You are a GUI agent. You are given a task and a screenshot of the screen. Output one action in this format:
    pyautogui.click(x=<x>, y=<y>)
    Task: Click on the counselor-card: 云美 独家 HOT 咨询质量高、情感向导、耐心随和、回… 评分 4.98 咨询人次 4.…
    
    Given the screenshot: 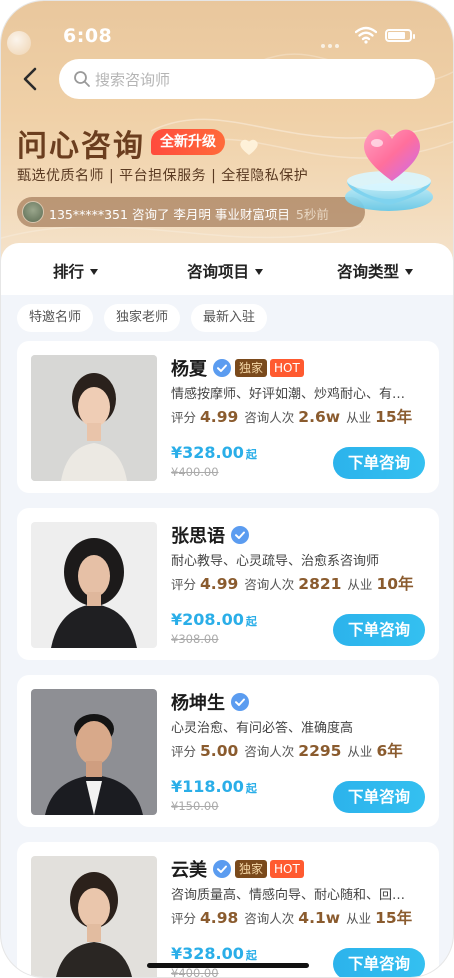 What is the action you would take?
    pyautogui.click(x=228, y=909)
    